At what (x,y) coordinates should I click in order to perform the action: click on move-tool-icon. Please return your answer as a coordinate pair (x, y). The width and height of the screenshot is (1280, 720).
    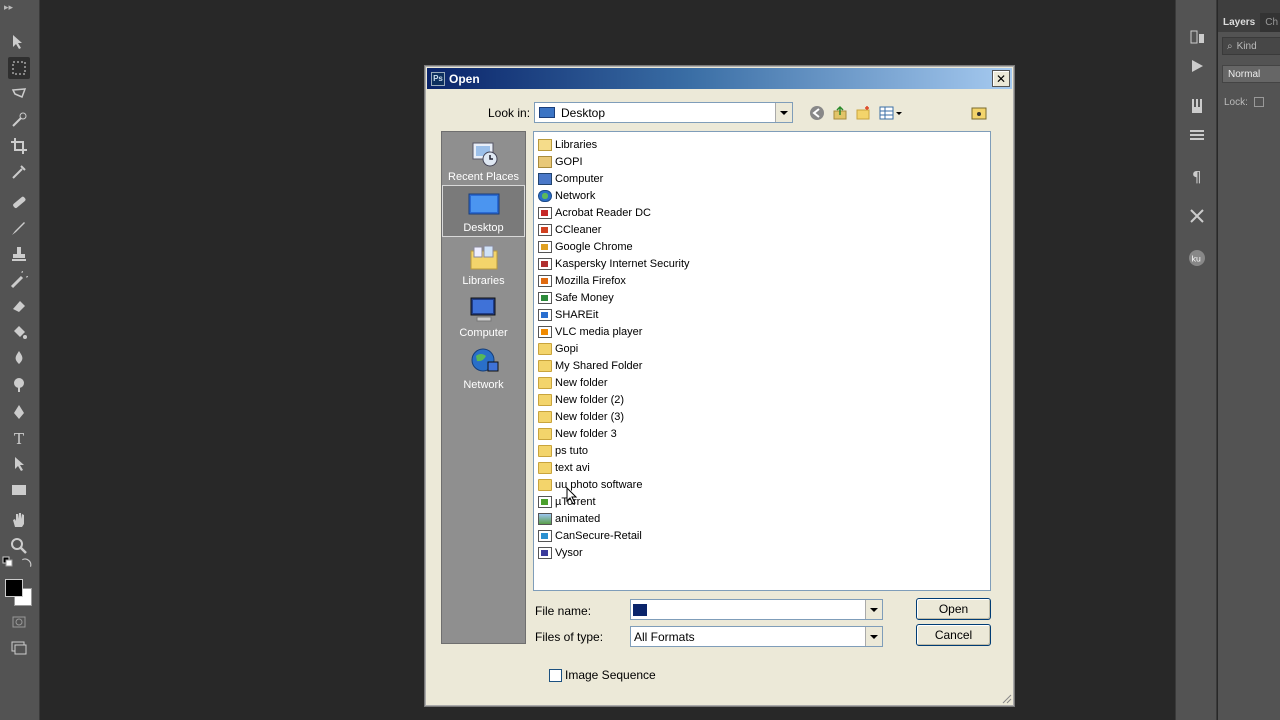
    Looking at the image, I should click on (19, 42).